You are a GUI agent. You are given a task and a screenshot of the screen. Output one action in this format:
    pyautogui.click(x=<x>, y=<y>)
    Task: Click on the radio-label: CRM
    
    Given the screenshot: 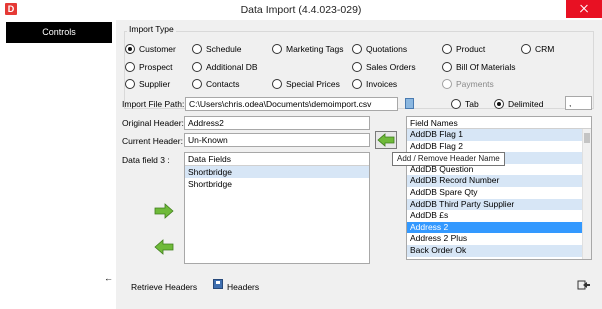 What is the action you would take?
    pyautogui.click(x=545, y=49)
    